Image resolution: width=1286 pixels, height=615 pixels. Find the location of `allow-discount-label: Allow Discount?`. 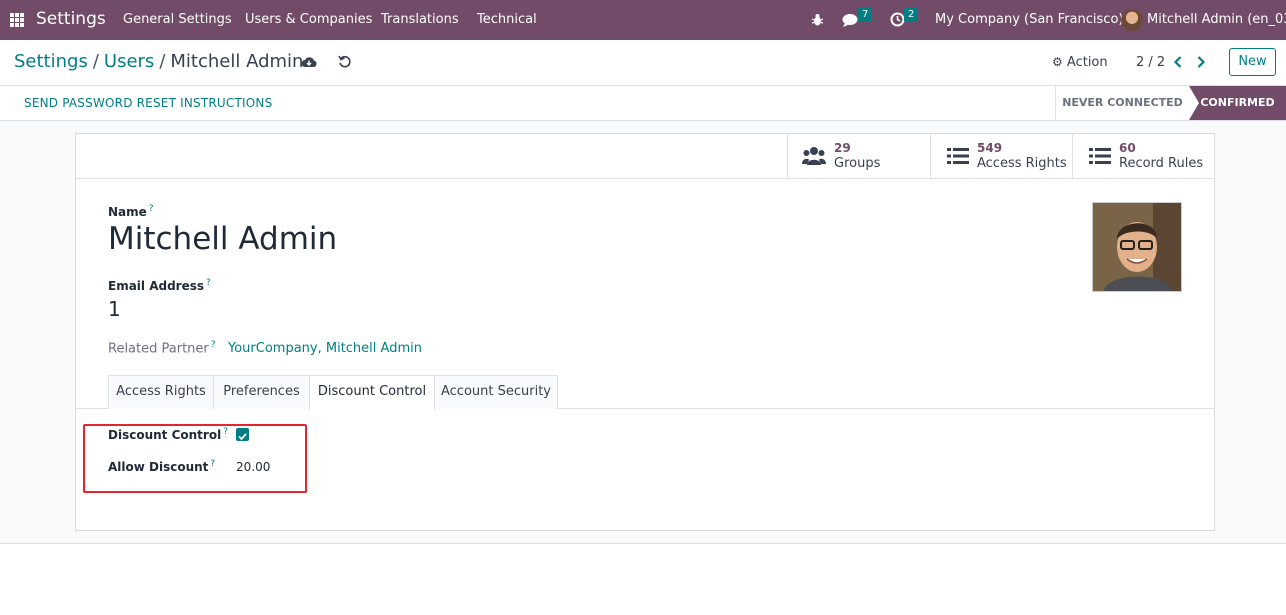

allow-discount-label: Allow Discount? is located at coordinates (161, 466).